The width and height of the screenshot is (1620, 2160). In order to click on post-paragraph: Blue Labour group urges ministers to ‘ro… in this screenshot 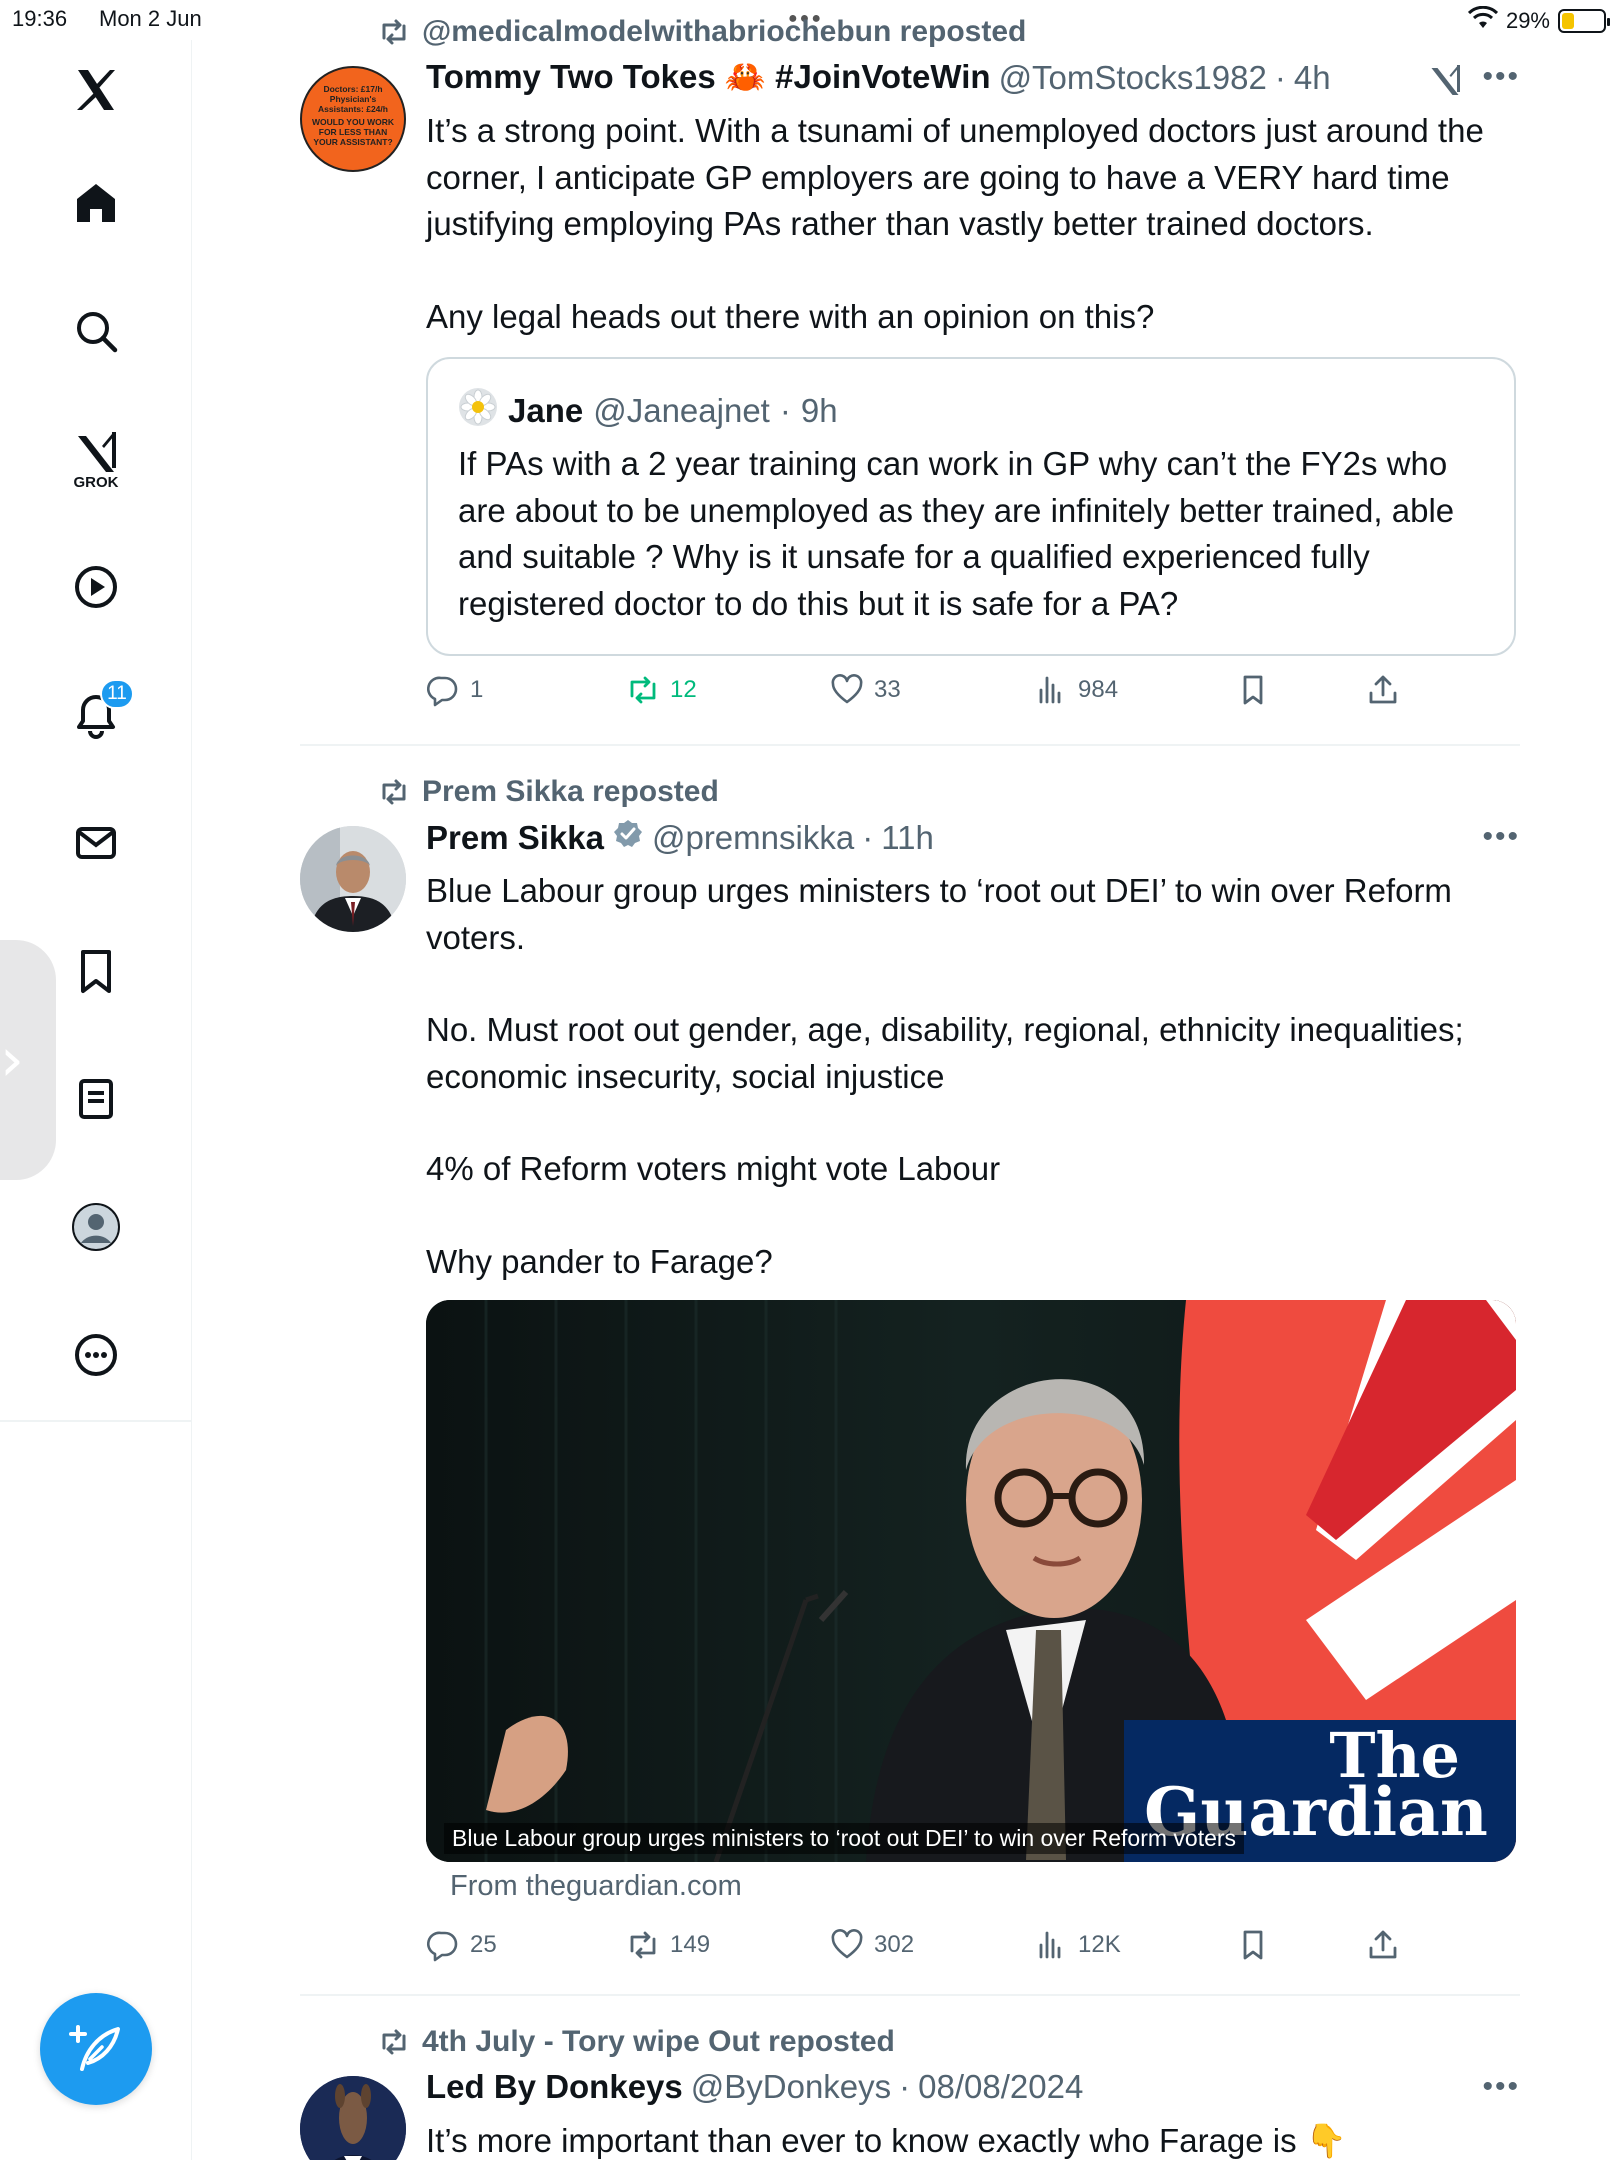, I will do `click(939, 914)`.